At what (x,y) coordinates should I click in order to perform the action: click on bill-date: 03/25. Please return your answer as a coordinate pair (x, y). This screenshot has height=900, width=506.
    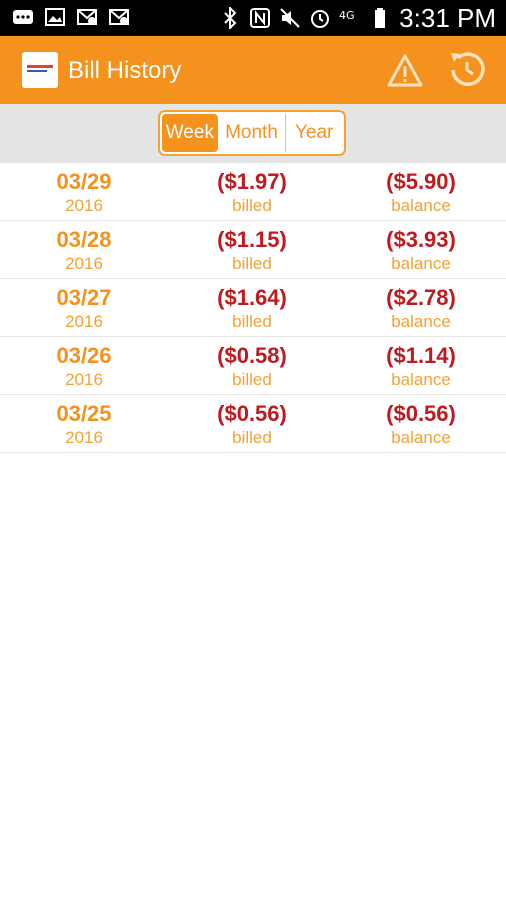
    Looking at the image, I should click on (84, 413).